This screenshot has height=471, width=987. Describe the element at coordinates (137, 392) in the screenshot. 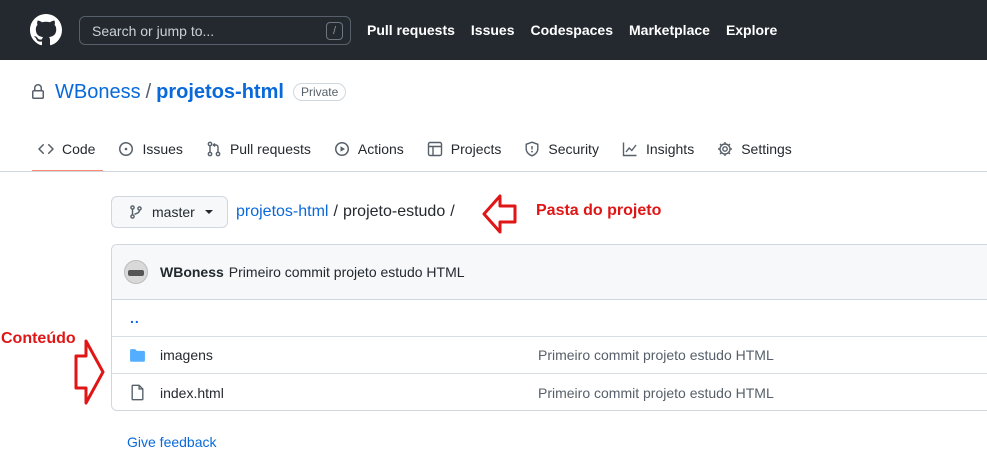

I see `file-icon` at that location.